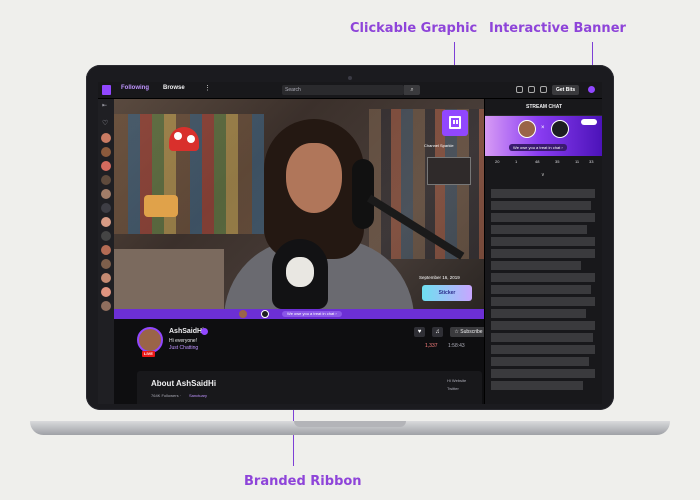 The height and width of the screenshot is (500, 700). I want to click on chat-stat: 33, so click(591, 161).